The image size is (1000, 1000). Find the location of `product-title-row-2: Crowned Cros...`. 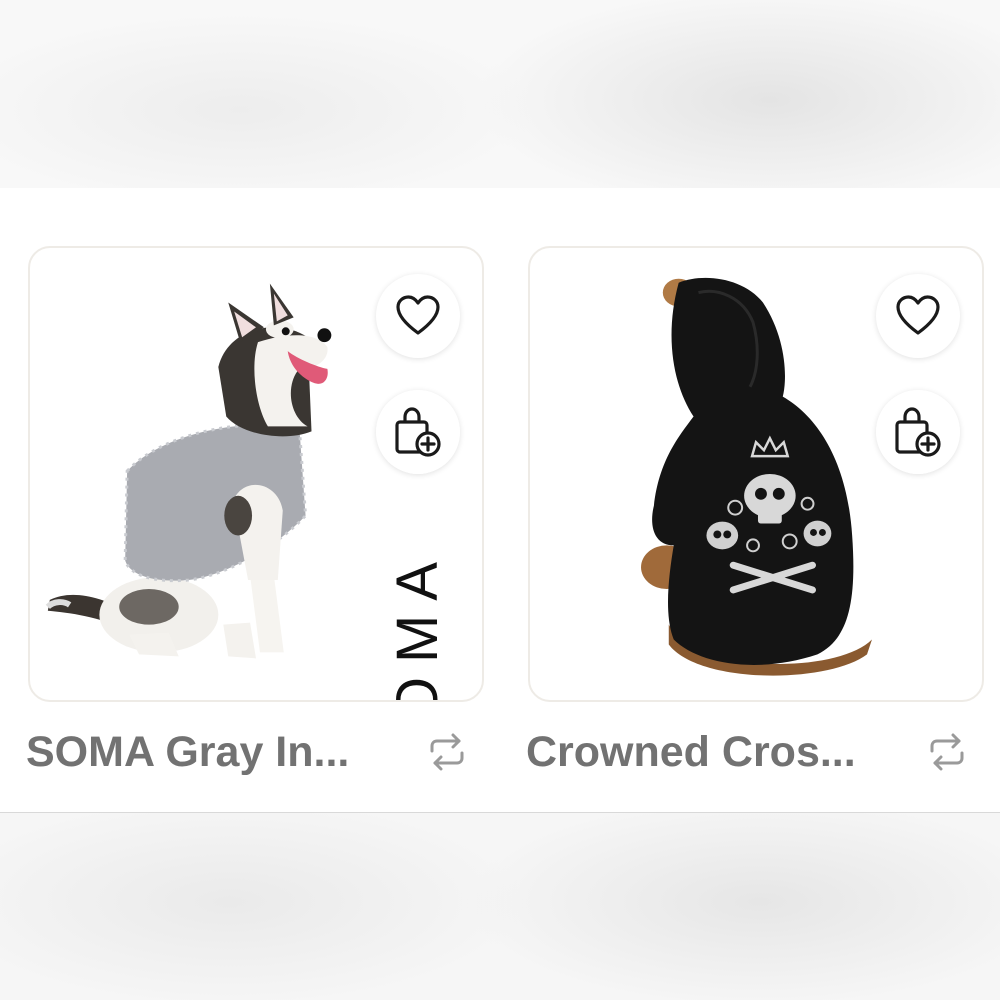

product-title-row-2: Crowned Cros... is located at coordinates (749, 752).